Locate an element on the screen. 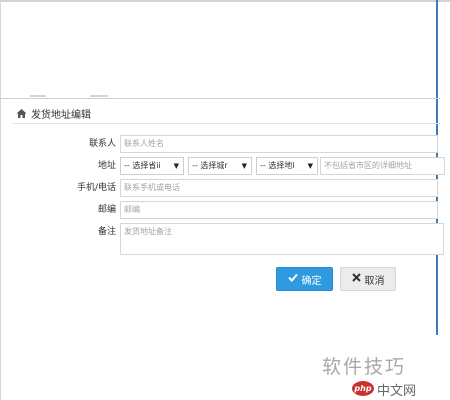 Image resolution: width=450 pixels, height=400 pixels. district-select-value: -- 选择地l is located at coordinates (277, 165).